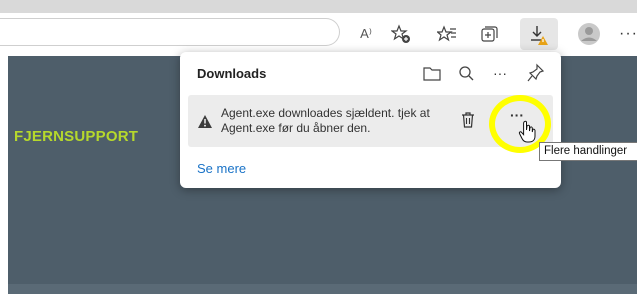 Image resolution: width=637 pixels, height=294 pixels. What do you see at coordinates (447, 34) in the screenshot?
I see `favorites-icon` at bounding box center [447, 34].